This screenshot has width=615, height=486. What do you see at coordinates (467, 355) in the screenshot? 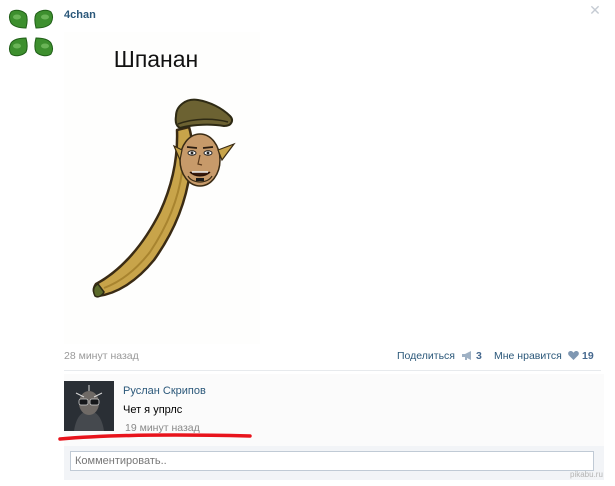
I see `megaphone-icon` at bounding box center [467, 355].